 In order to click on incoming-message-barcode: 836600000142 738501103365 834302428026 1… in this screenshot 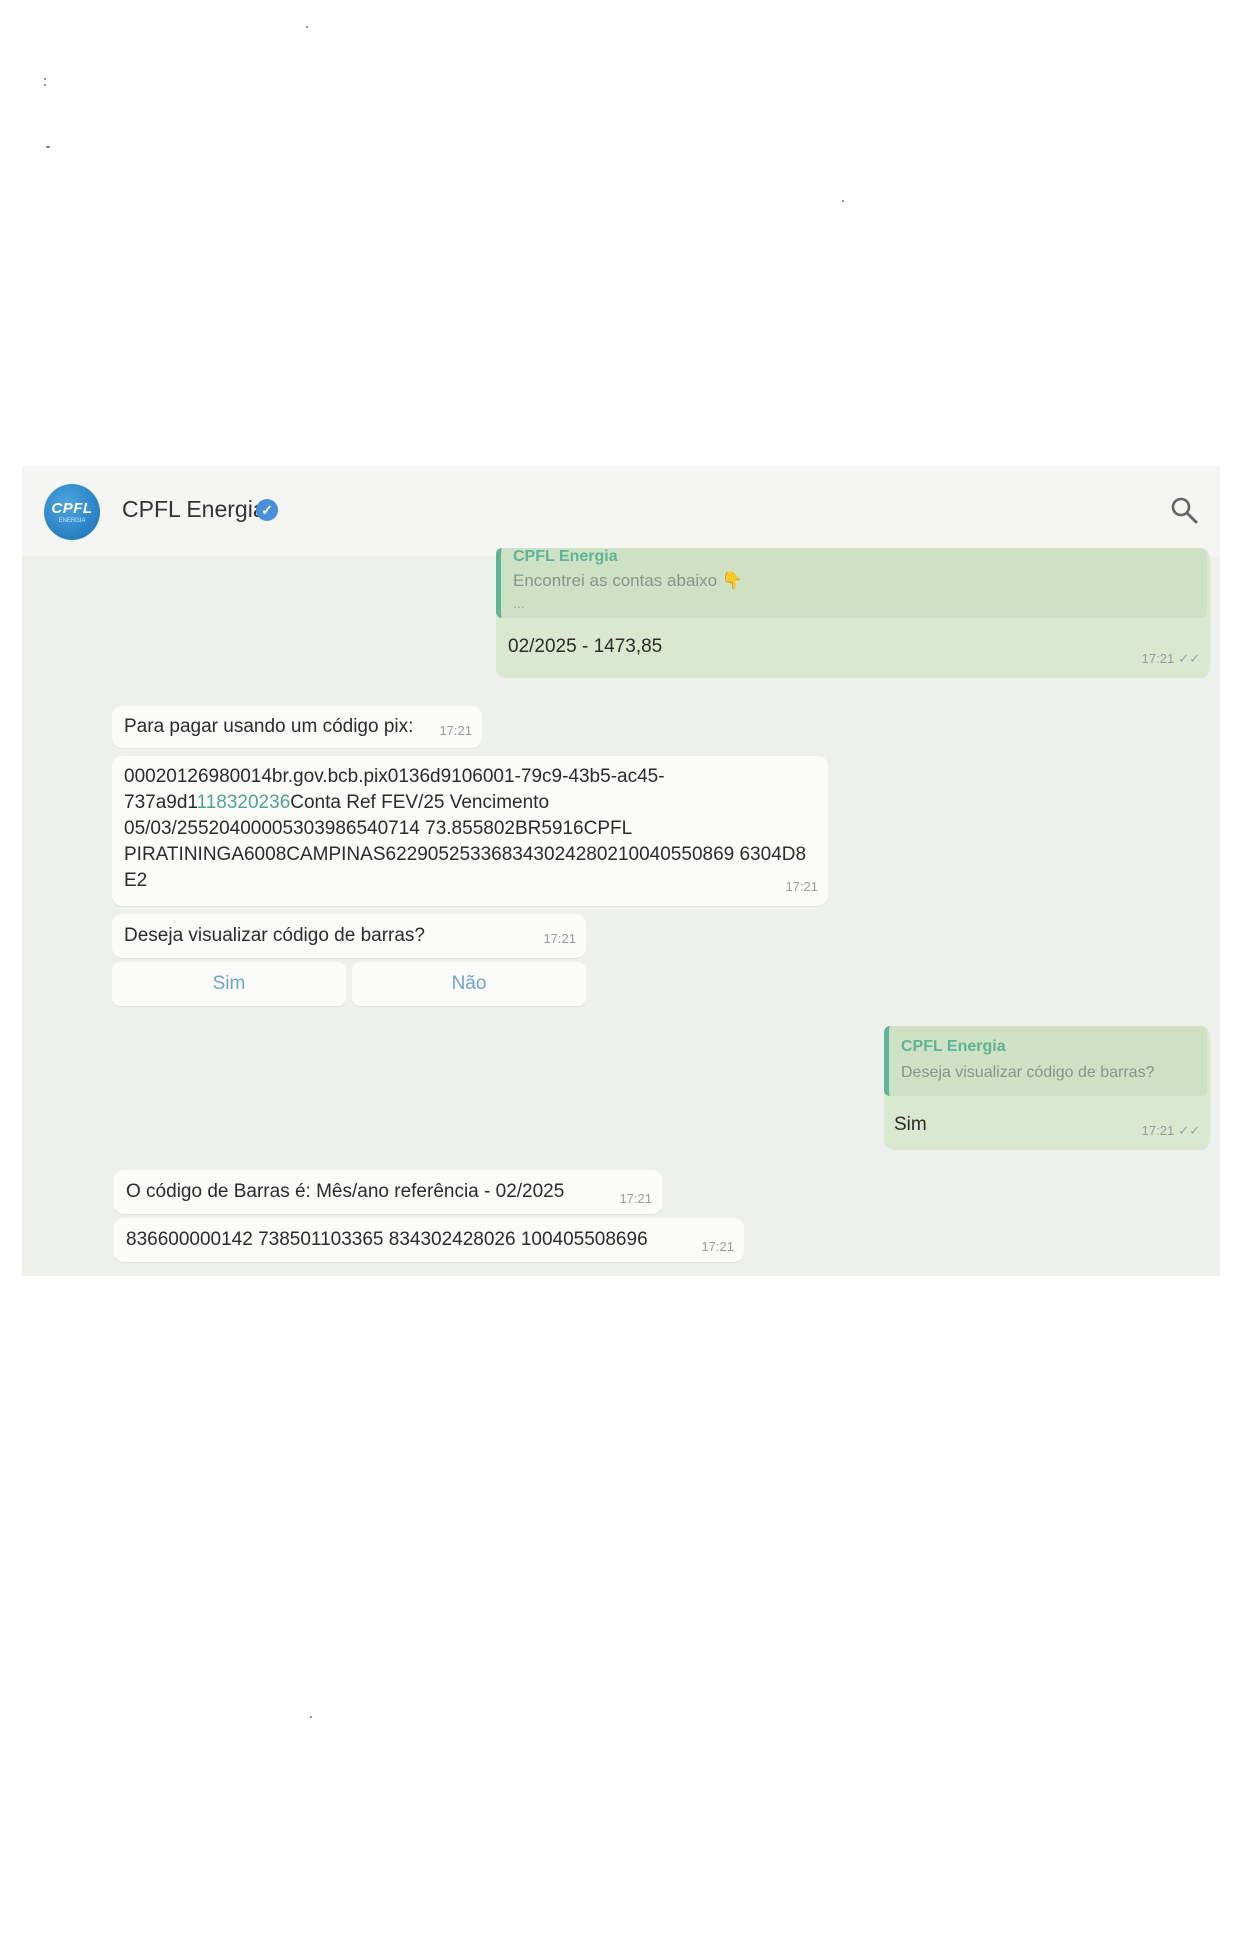, I will do `click(429, 1240)`.